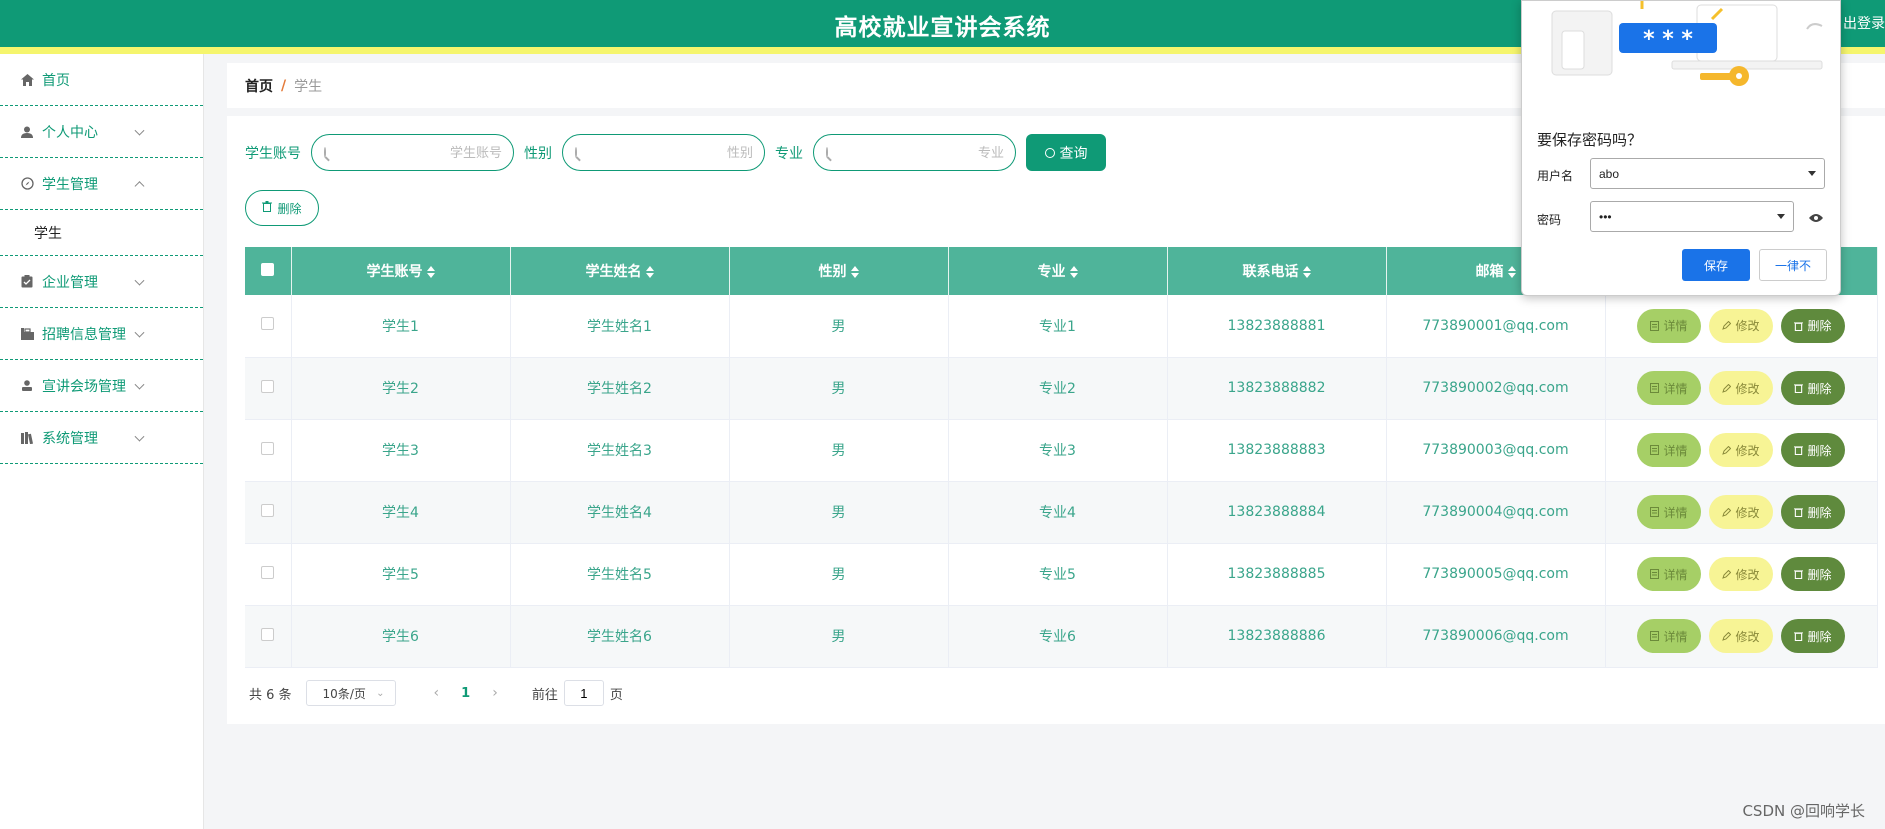 The height and width of the screenshot is (829, 1885). I want to click on cell-phone: 13823888884, so click(1277, 512).